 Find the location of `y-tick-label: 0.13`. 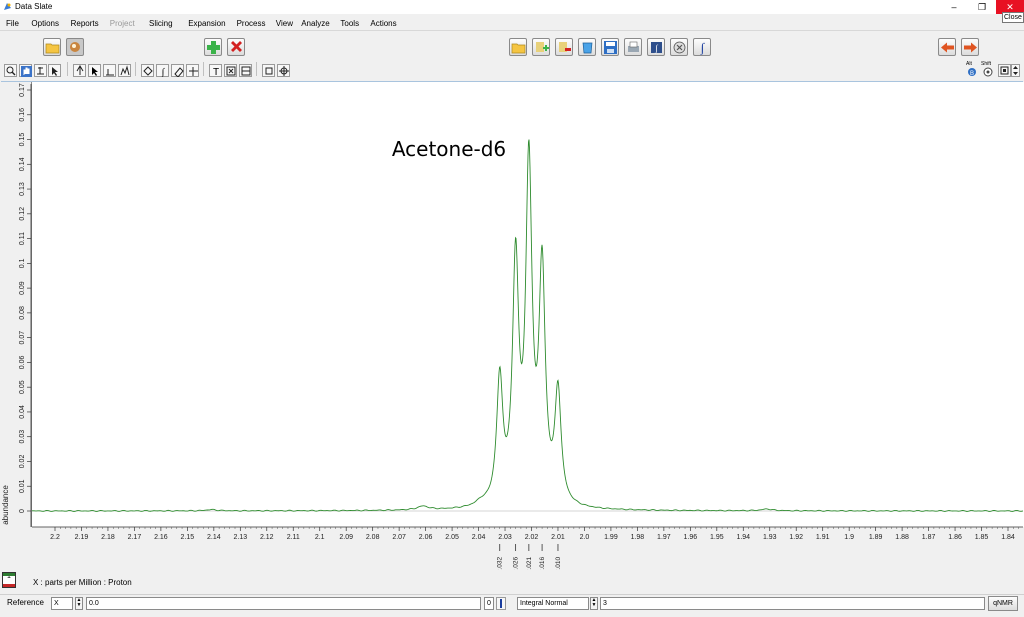

y-tick-label: 0.13 is located at coordinates (22, 189).